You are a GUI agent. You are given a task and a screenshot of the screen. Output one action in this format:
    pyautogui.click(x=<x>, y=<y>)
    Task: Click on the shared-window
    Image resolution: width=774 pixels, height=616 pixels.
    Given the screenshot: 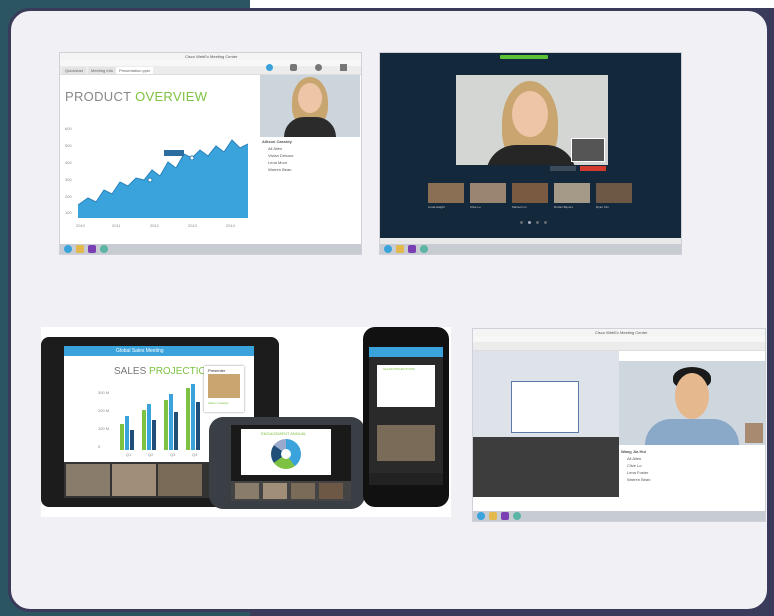 What is the action you would take?
    pyautogui.click(x=545, y=407)
    